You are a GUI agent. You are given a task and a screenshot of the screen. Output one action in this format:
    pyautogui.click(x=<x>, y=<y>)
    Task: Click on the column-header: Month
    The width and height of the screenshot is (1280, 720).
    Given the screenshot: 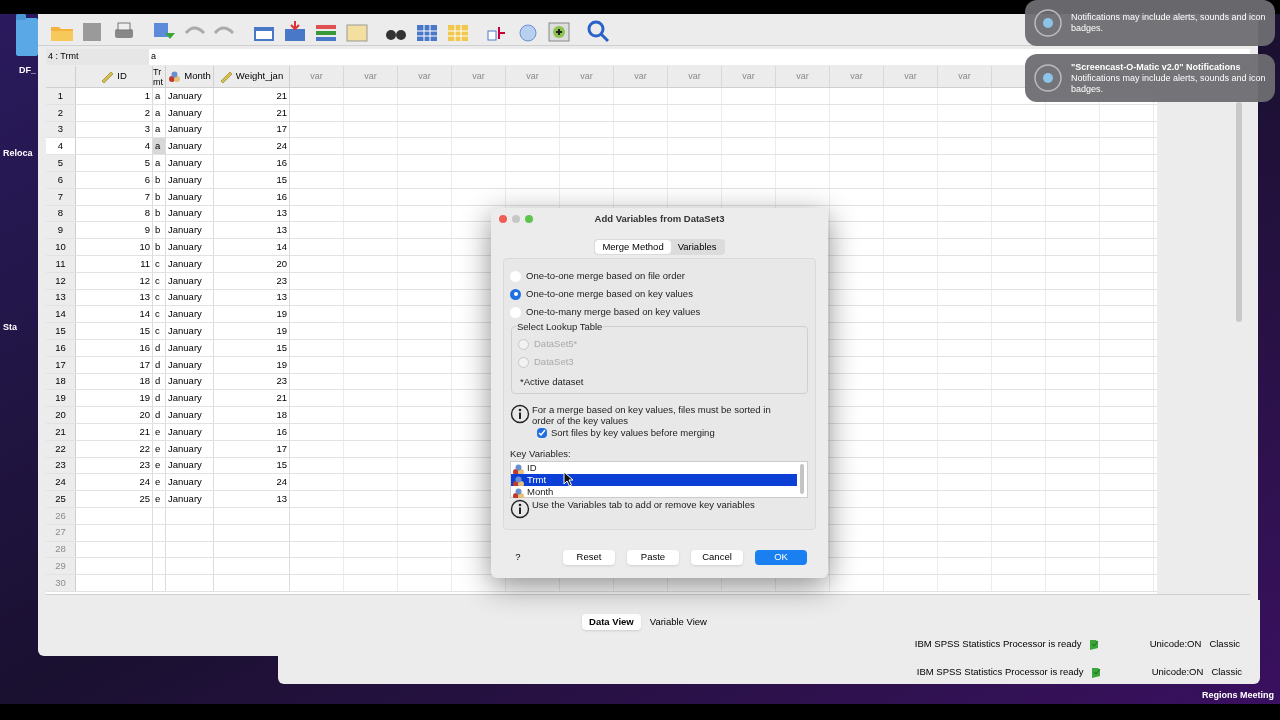 What is the action you would take?
    pyautogui.click(x=190, y=76)
    